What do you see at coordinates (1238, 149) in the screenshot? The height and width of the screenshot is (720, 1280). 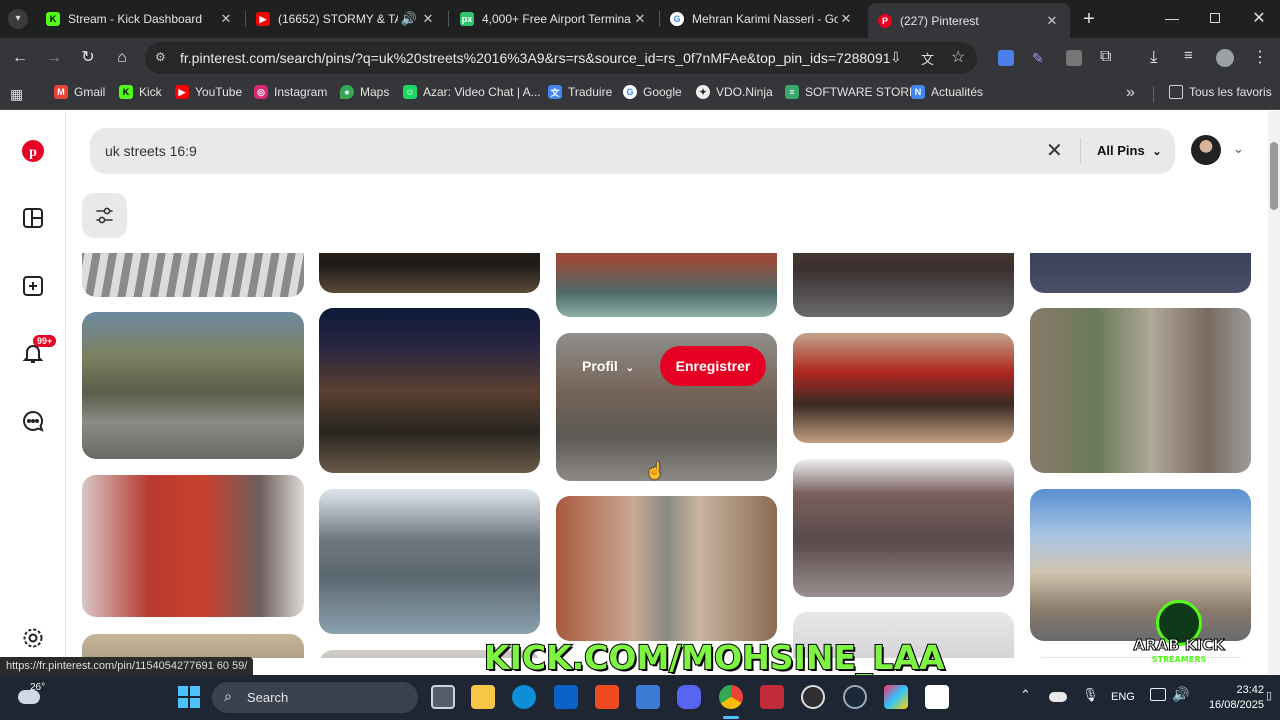 I see `account-chevron-icon: ⌄` at bounding box center [1238, 149].